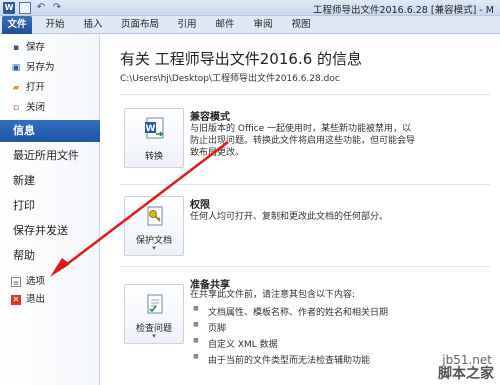 The height and width of the screenshot is (385, 500). Describe the element at coordinates (200, 205) in the screenshot. I see `permissions-title: 权限` at that location.